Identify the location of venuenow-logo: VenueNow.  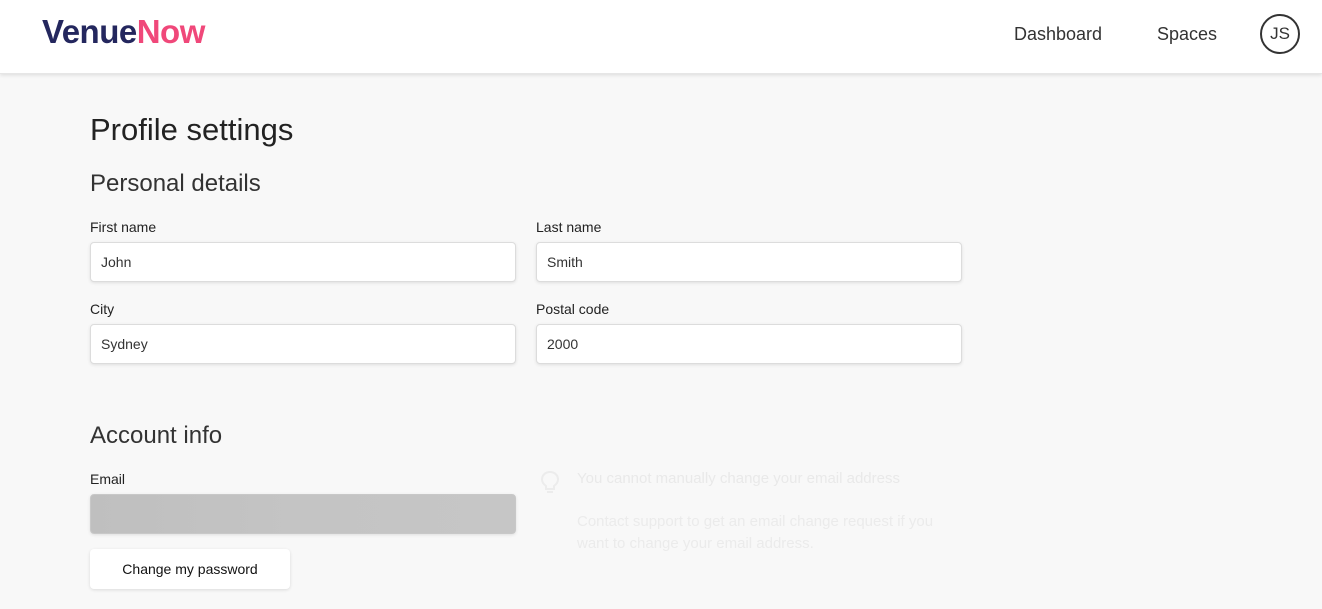
(123, 32).